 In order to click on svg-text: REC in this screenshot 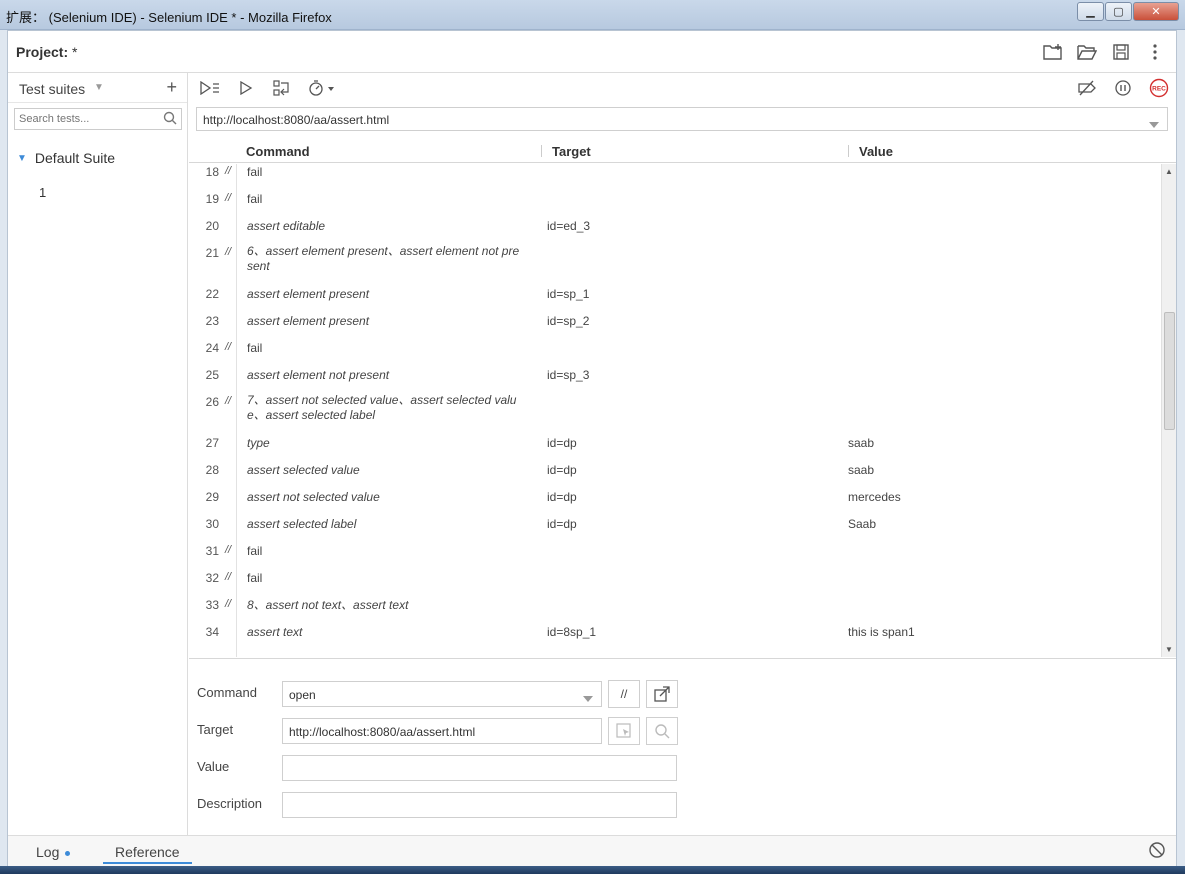, I will do `click(1159, 89)`.